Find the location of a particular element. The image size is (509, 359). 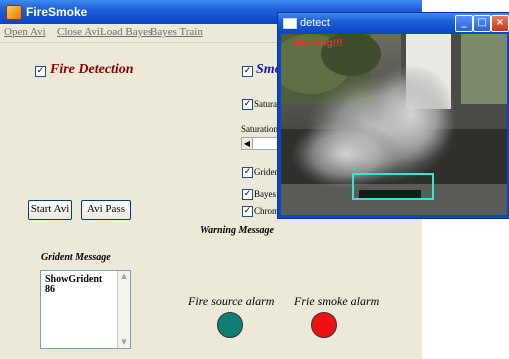

grident-text-line: 86 is located at coordinates (50, 289).